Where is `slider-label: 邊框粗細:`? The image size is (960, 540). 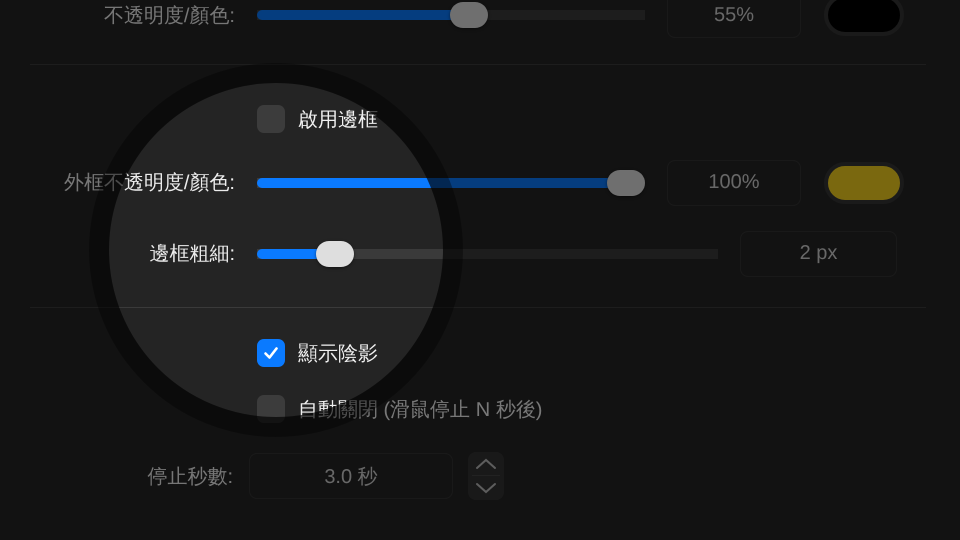 slider-label: 邊框粗細: is located at coordinates (191, 254).